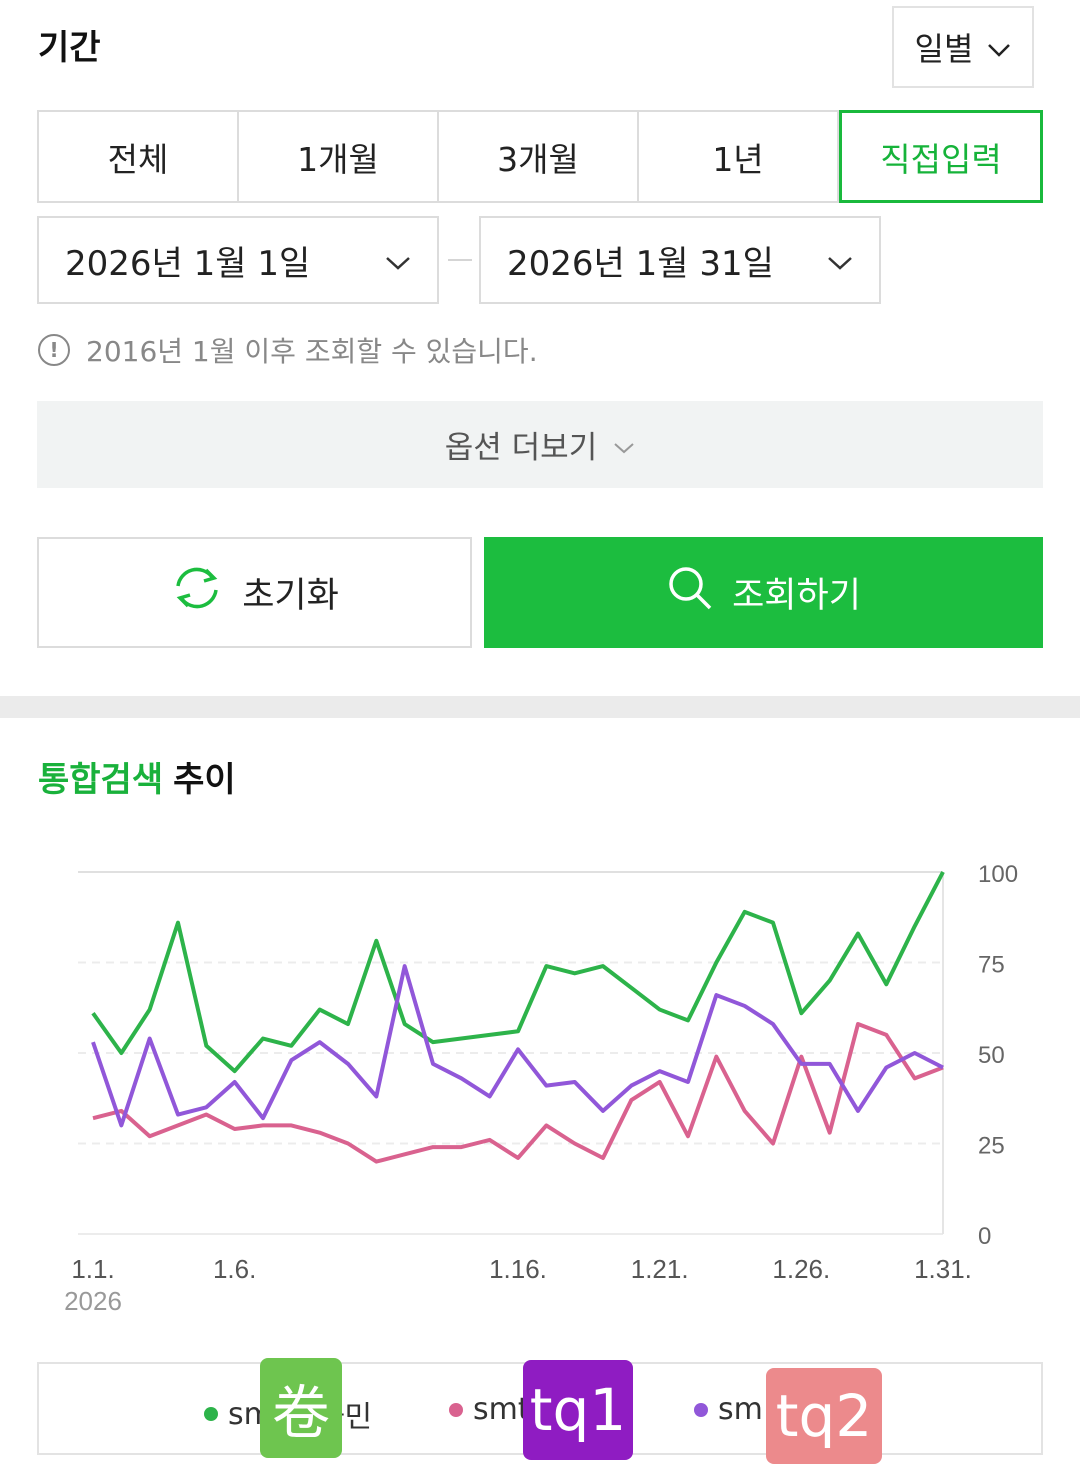 The image size is (1080, 1469). Describe the element at coordinates (518, 1269) in the screenshot. I see `x-tick-label: 1.16.` at that location.